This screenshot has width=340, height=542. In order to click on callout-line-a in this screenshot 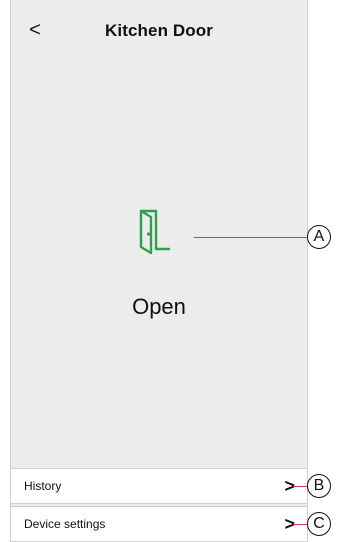, I will do `click(251, 237)`.